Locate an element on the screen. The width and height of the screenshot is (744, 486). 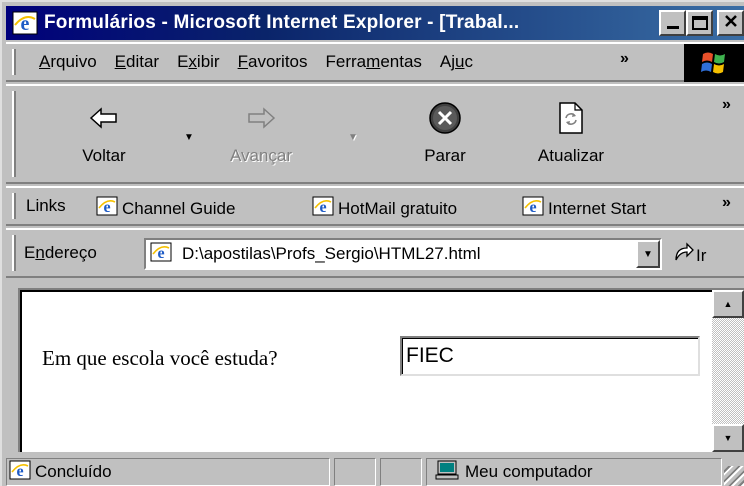
computer-icon is located at coordinates (447, 472).